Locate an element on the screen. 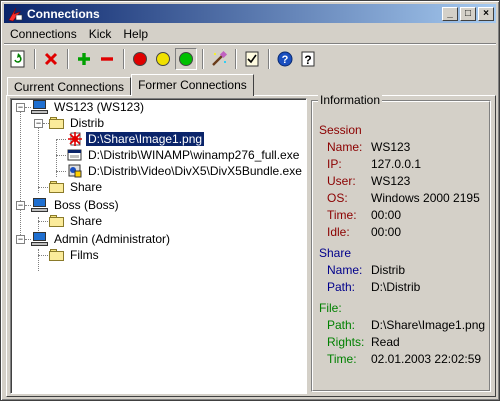 The image size is (500, 401). tree-node-distrib: Distrib is located at coordinates (77, 123).